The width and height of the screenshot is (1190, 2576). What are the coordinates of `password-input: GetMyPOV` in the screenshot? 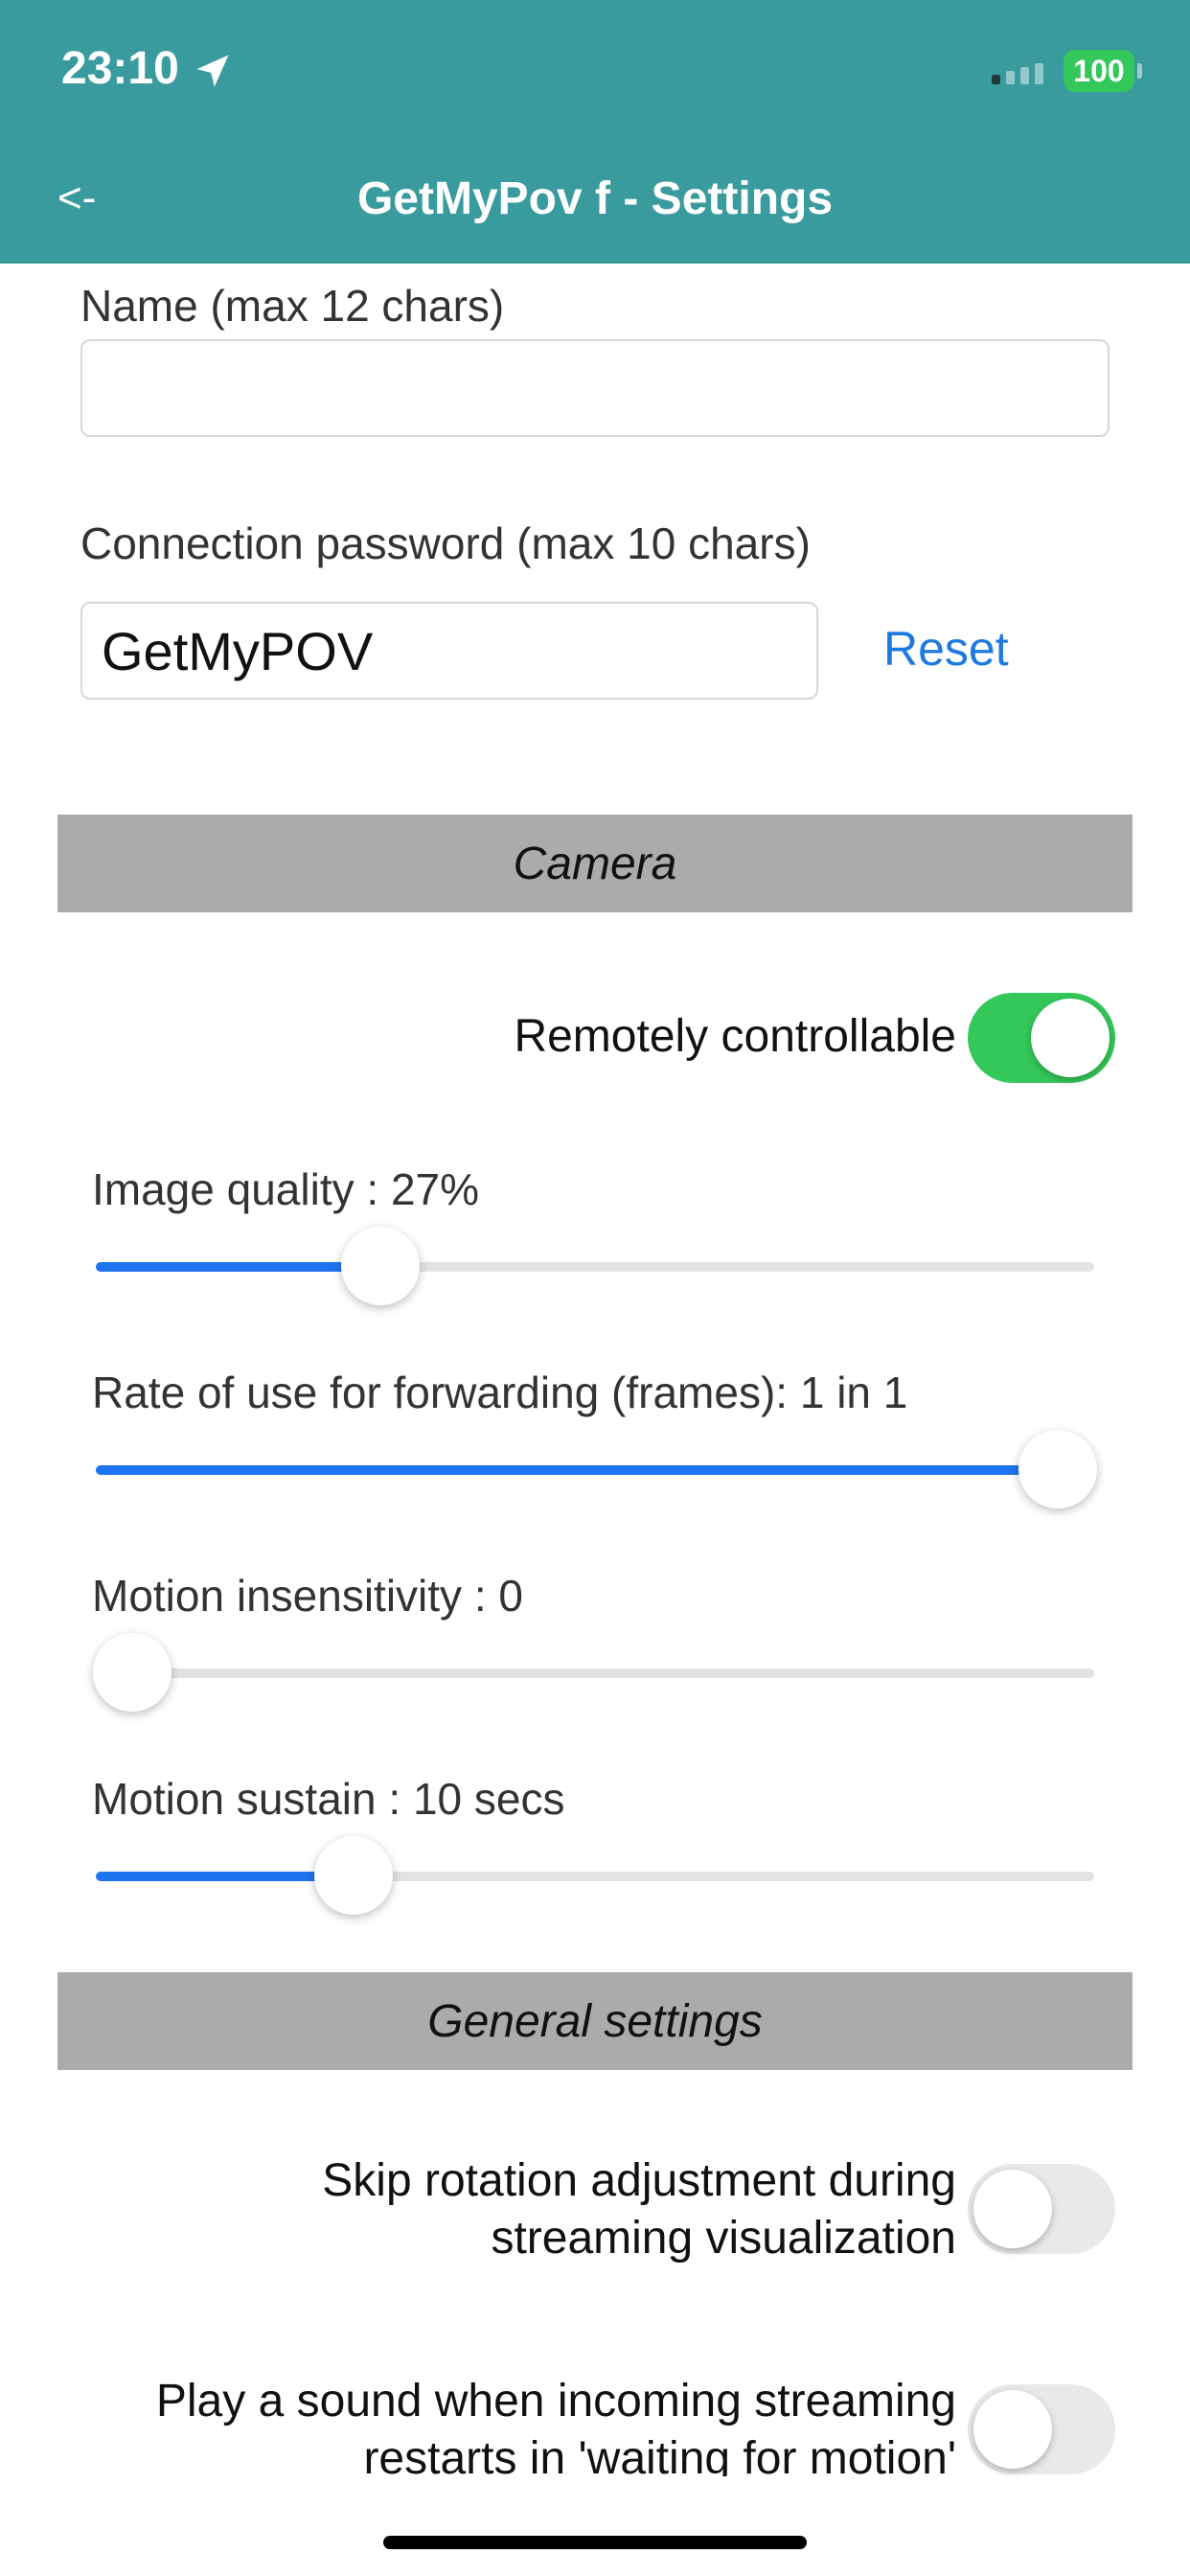 It's located at (449, 651).